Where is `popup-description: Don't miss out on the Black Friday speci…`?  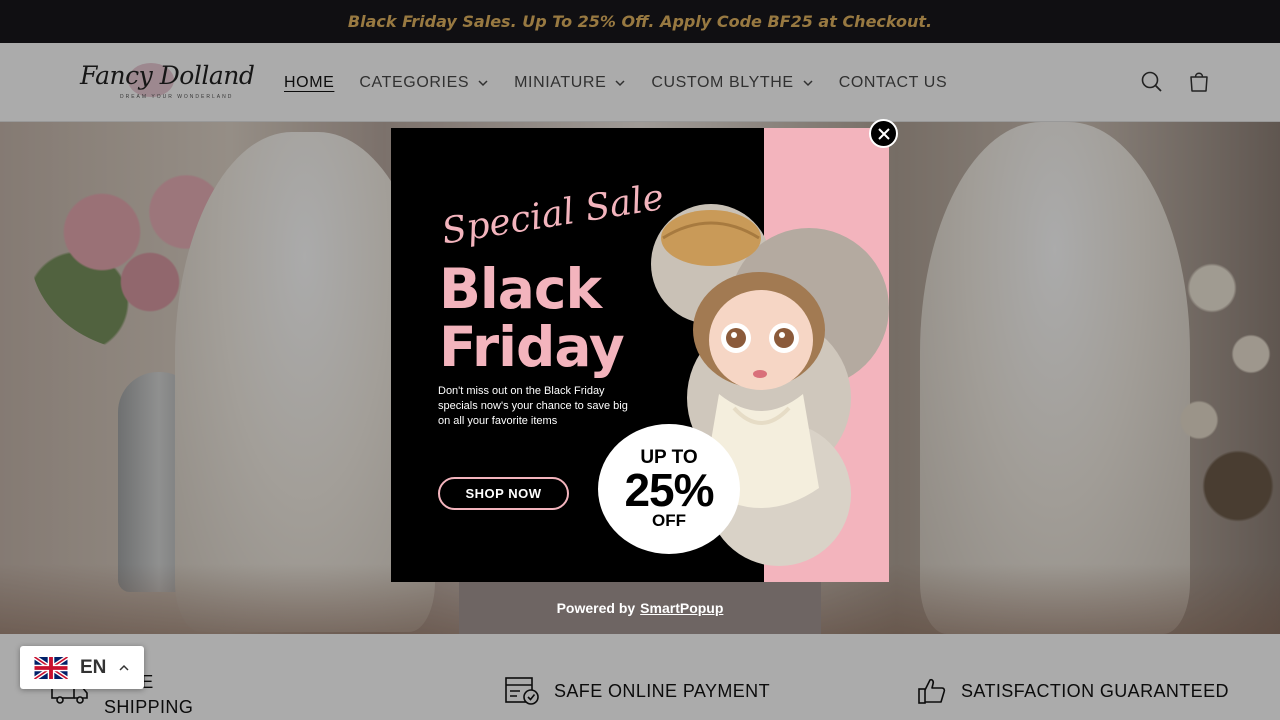 popup-description: Don't miss out on the Black Friday speci… is located at coordinates (533, 406).